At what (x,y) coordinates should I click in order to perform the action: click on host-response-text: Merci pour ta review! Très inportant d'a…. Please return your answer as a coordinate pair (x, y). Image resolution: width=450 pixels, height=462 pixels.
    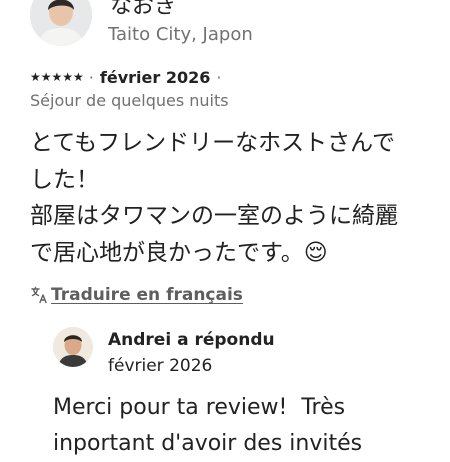
    Looking at the image, I should click on (208, 425).